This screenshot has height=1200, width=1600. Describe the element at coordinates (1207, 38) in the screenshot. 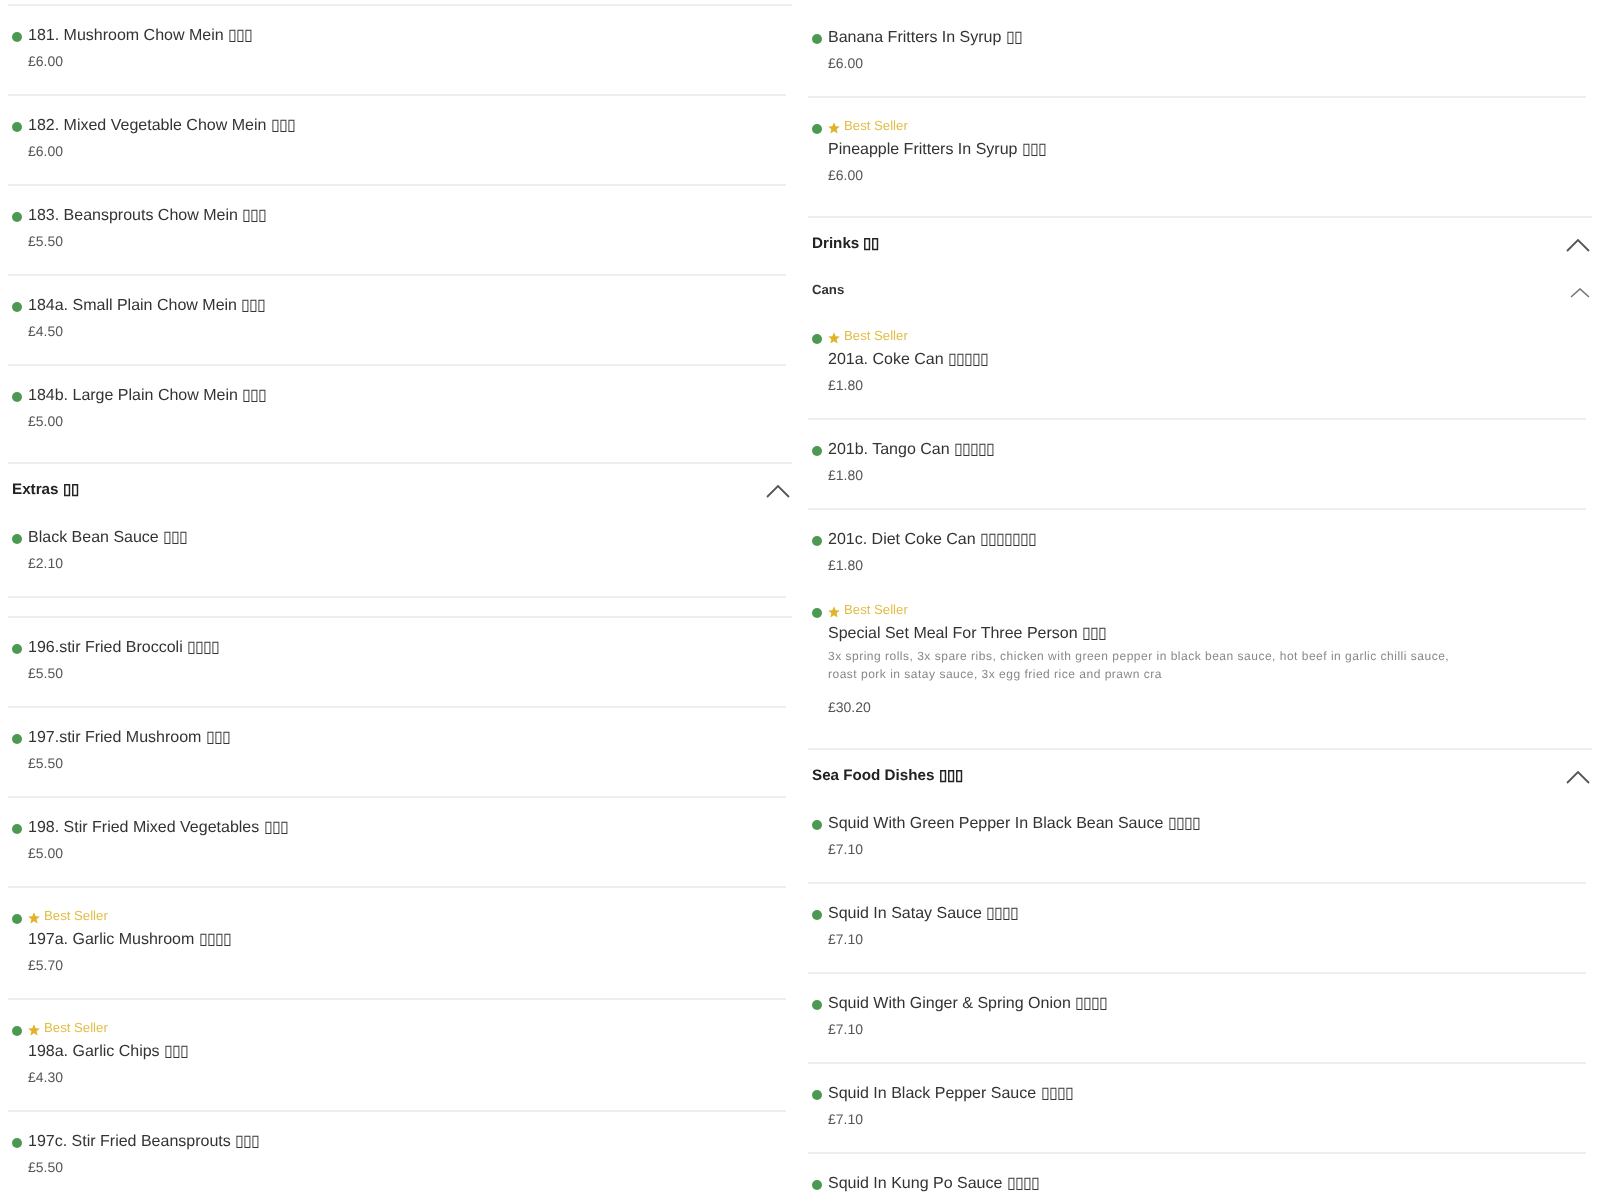

I see `item-name: Banana Fritters In Syrup ▯▯` at that location.